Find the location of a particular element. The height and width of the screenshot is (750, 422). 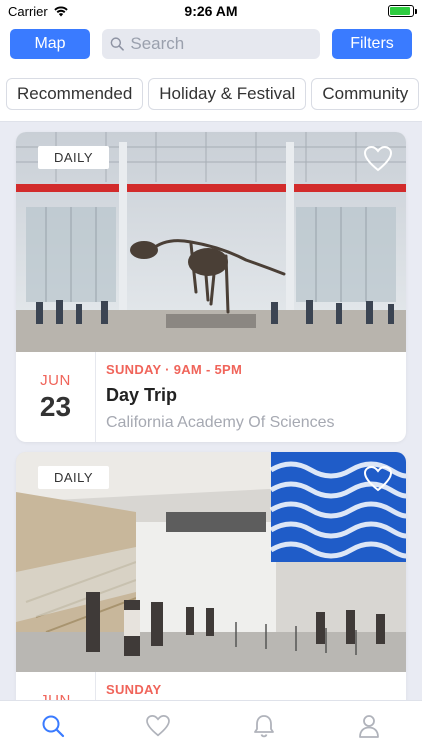

carrier-label: Carrier is located at coordinates (28, 11).